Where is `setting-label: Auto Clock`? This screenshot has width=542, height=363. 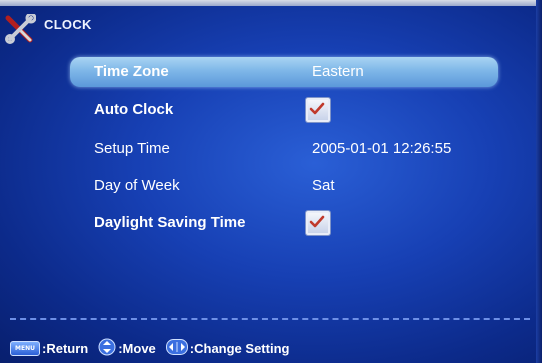 setting-label: Auto Clock is located at coordinates (134, 109).